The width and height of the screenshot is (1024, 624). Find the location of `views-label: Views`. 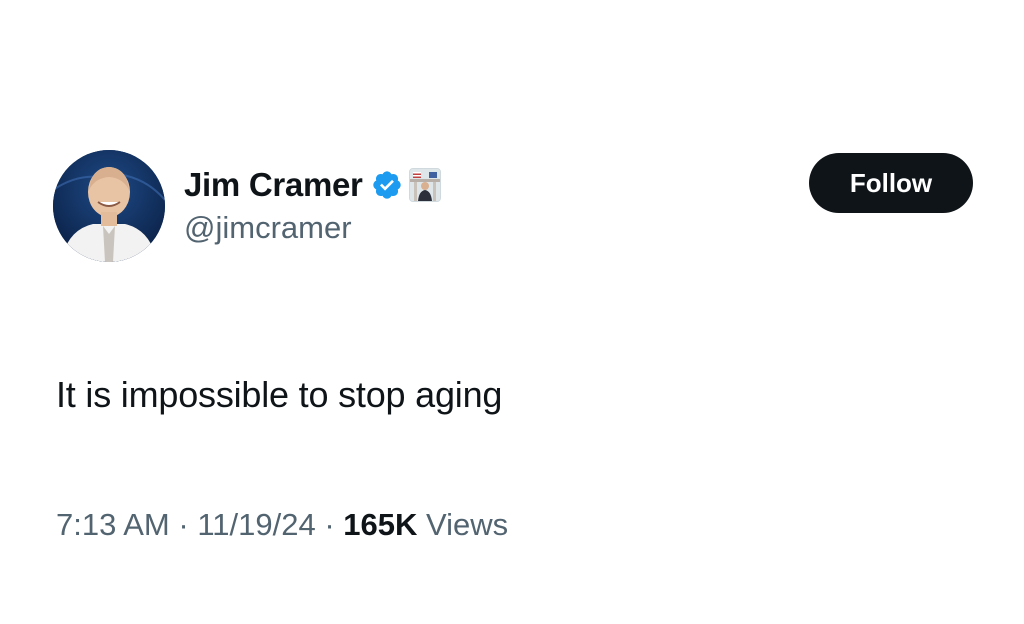

views-label: Views is located at coordinates (467, 524).